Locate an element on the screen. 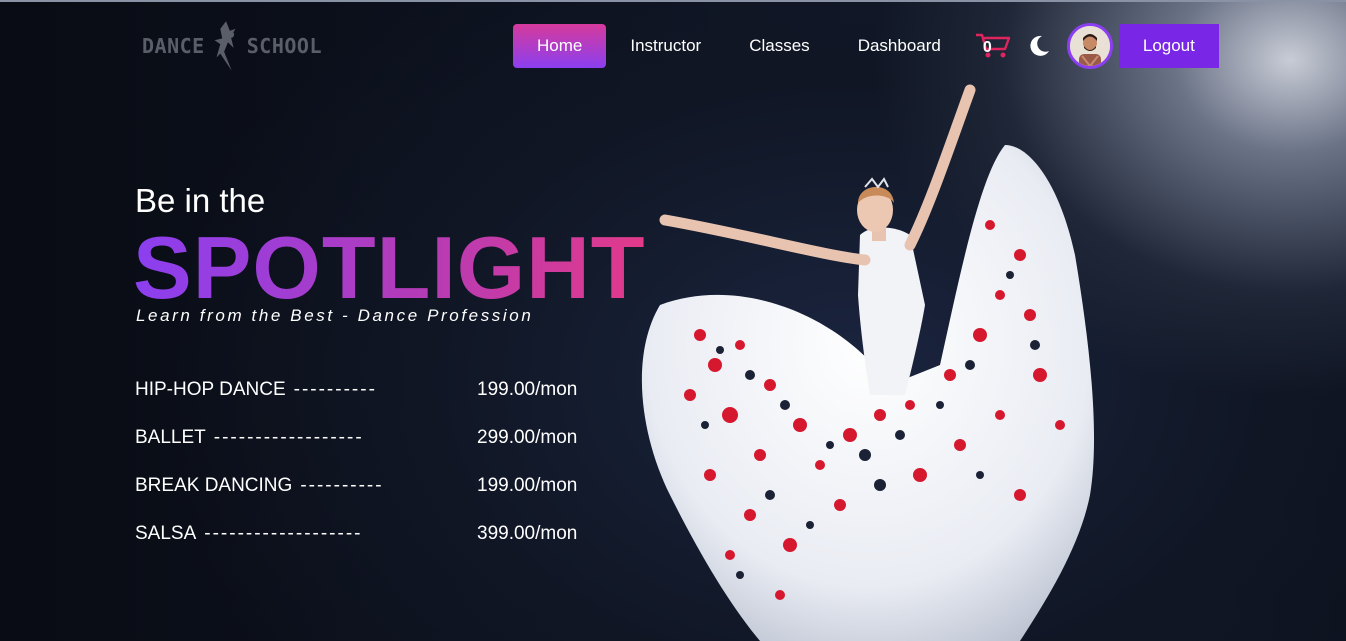  price-value: 299.00/mon is located at coordinates (527, 437).